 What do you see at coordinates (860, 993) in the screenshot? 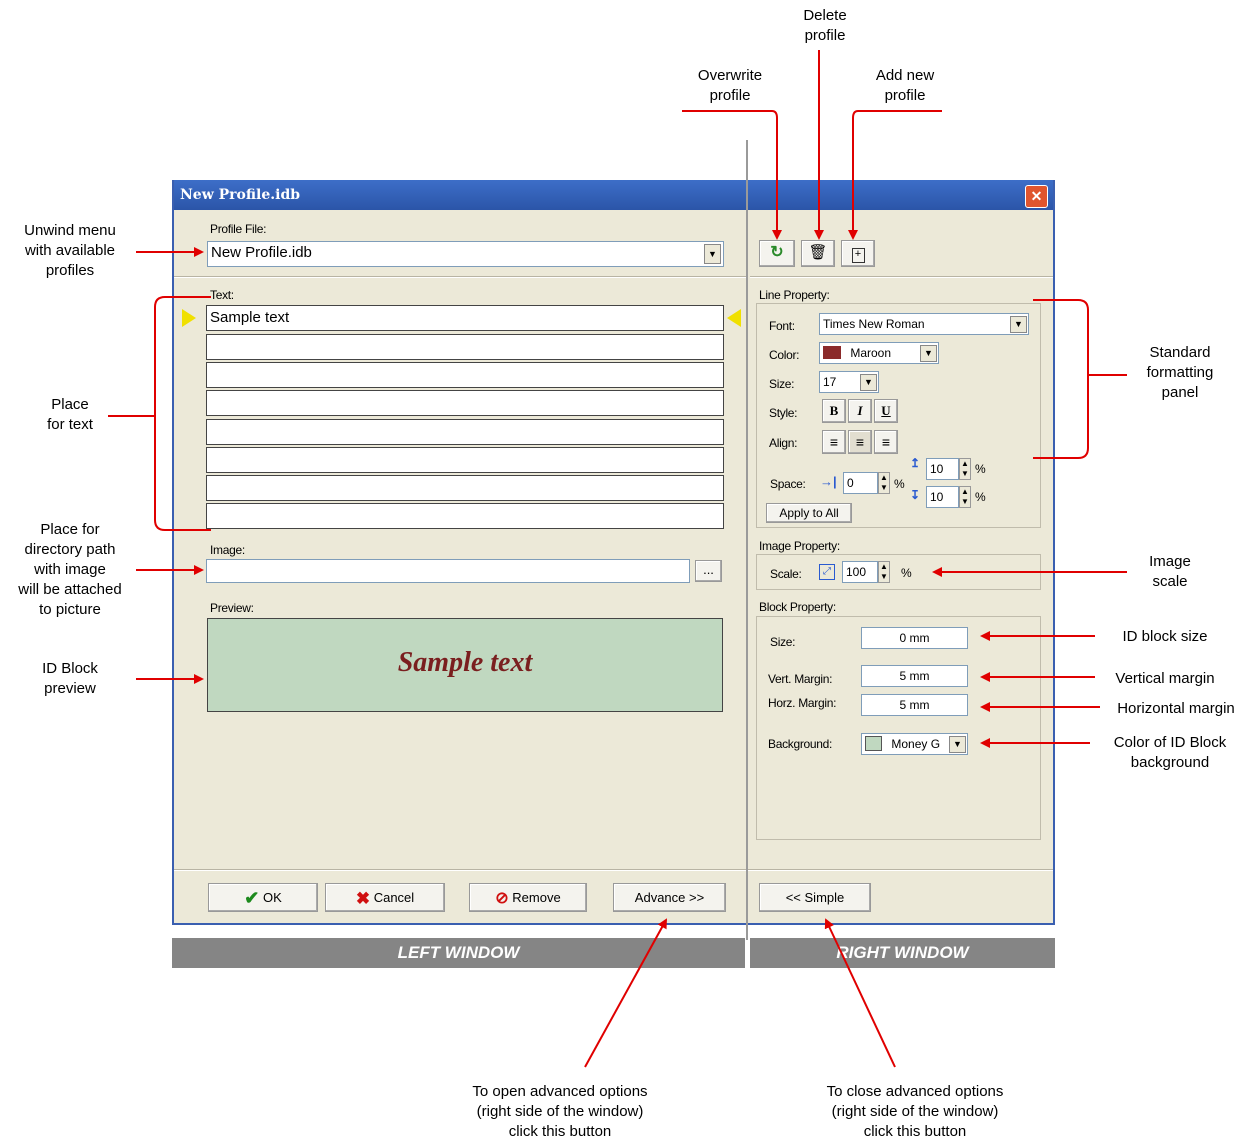
I see `arrow-close-advanced` at bounding box center [860, 993].